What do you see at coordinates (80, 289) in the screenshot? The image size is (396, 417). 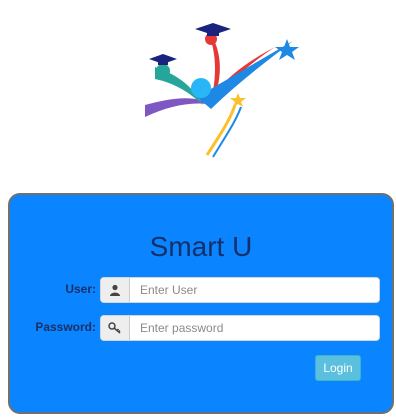 I see `user-label: User:` at bounding box center [80, 289].